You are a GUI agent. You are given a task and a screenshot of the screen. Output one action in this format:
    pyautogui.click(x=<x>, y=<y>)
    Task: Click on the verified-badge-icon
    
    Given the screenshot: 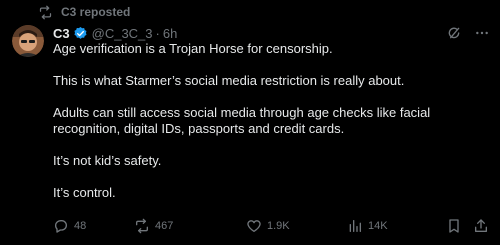 What is the action you would take?
    pyautogui.click(x=80, y=33)
    